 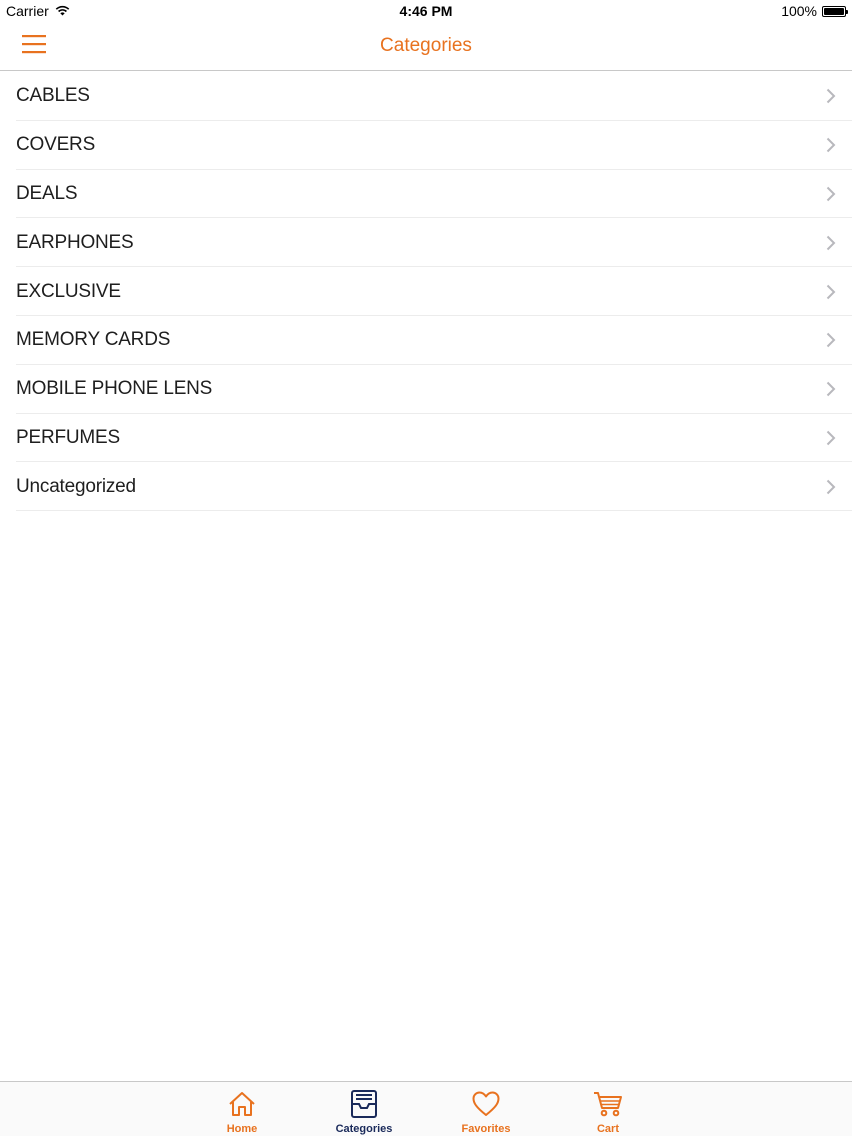 What do you see at coordinates (608, 1104) in the screenshot?
I see `cart-icon` at bounding box center [608, 1104].